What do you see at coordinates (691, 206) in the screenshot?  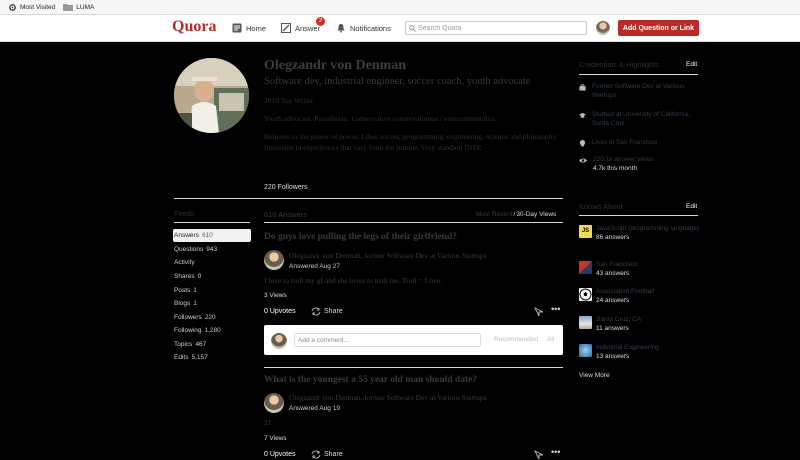 I see `knows-about-edit-link: Edit` at bounding box center [691, 206].